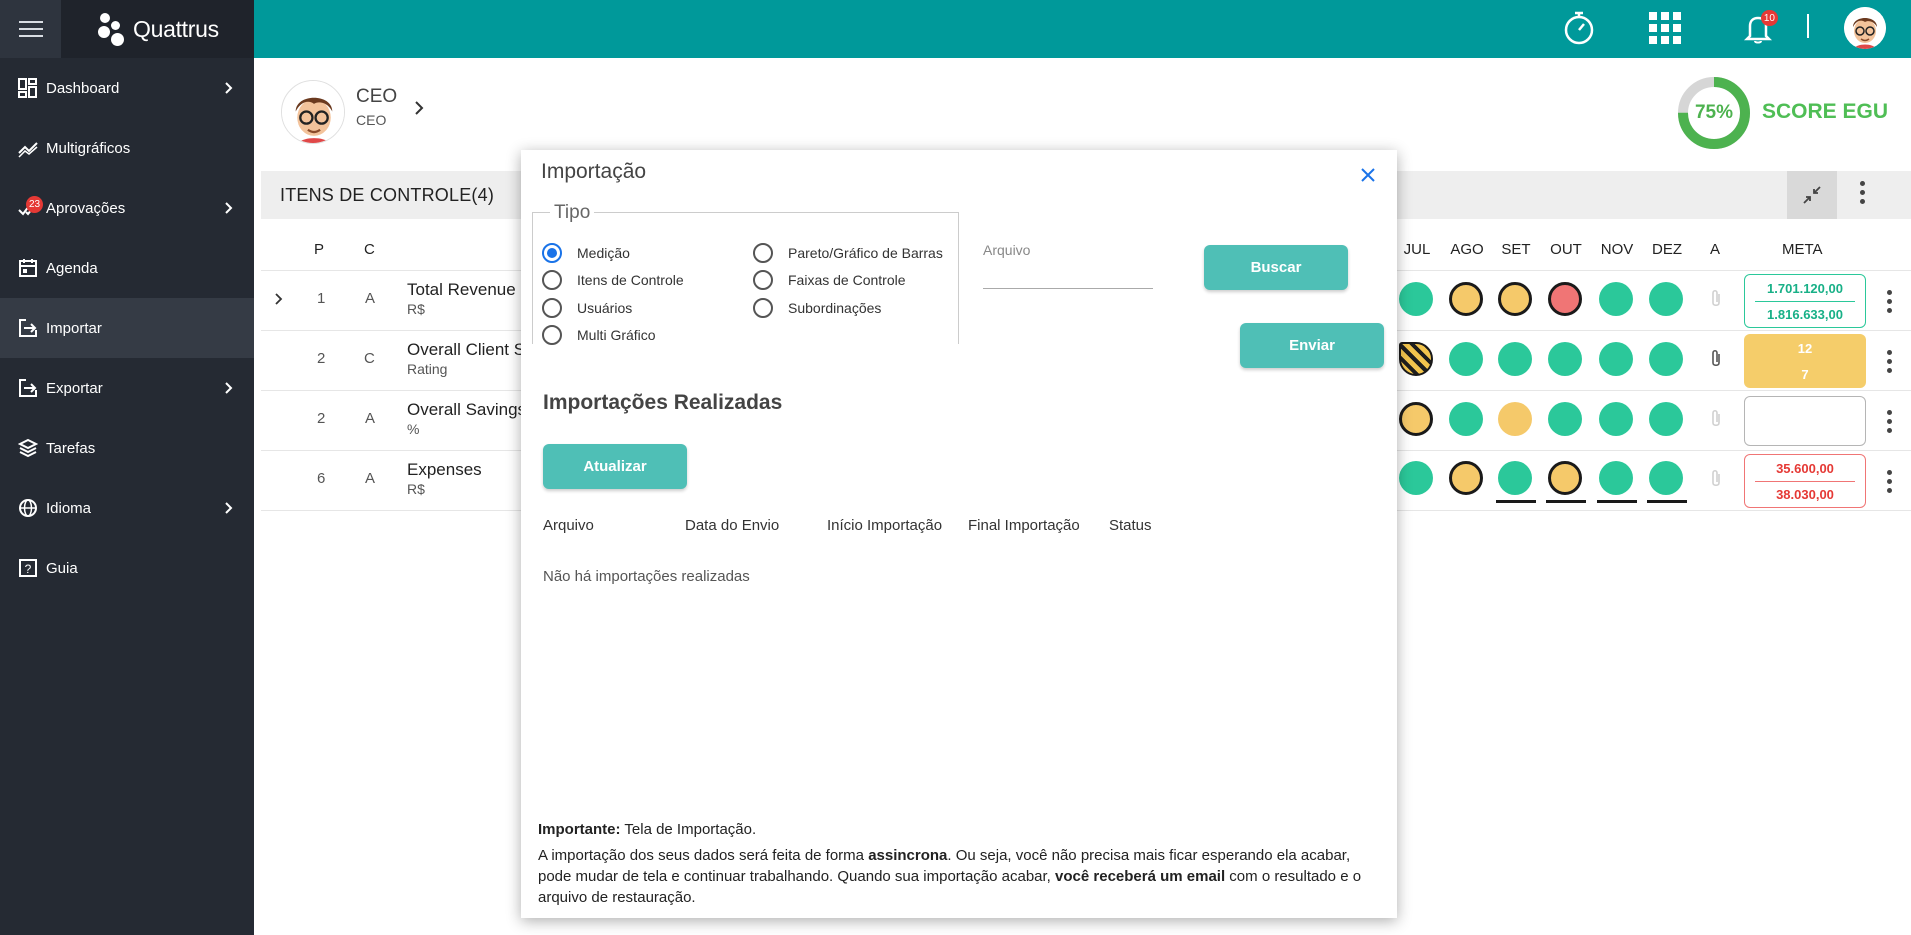 The width and height of the screenshot is (1911, 935). Describe the element at coordinates (419, 108) in the screenshot. I see `chevron-right-icon` at that location.